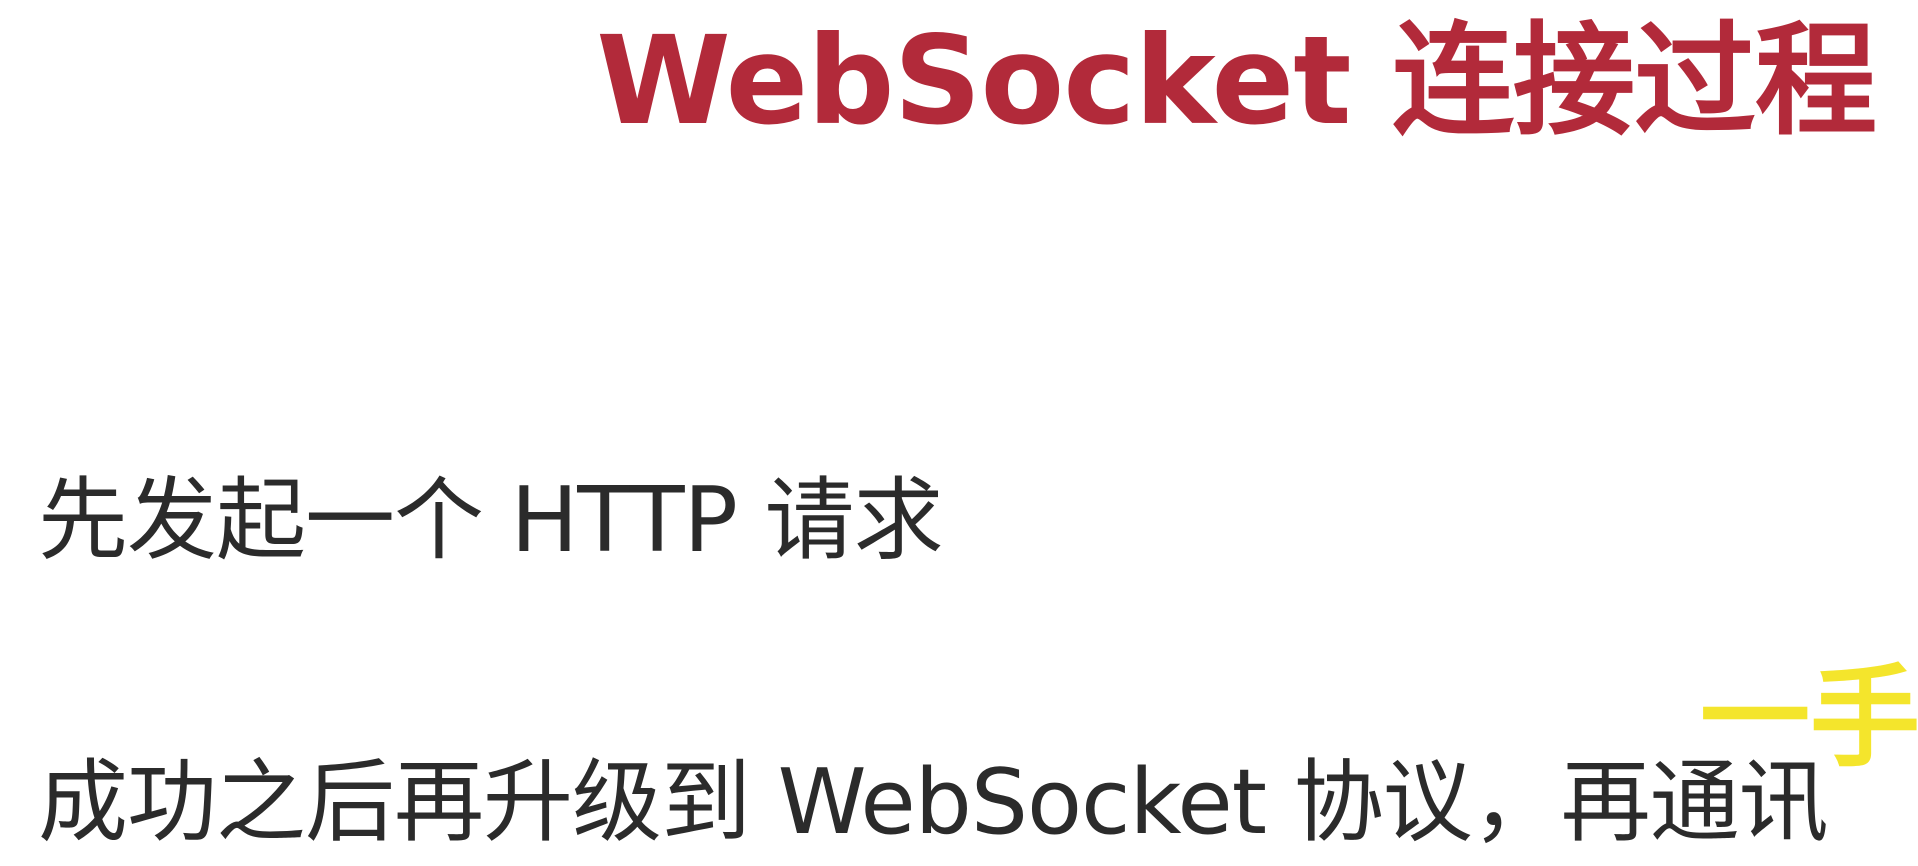 Image resolution: width=1918 pixels, height=866 pixels. Describe the element at coordinates (1236, 81) in the screenshot. I see `slide-title: WebSocket 连接过程` at that location.